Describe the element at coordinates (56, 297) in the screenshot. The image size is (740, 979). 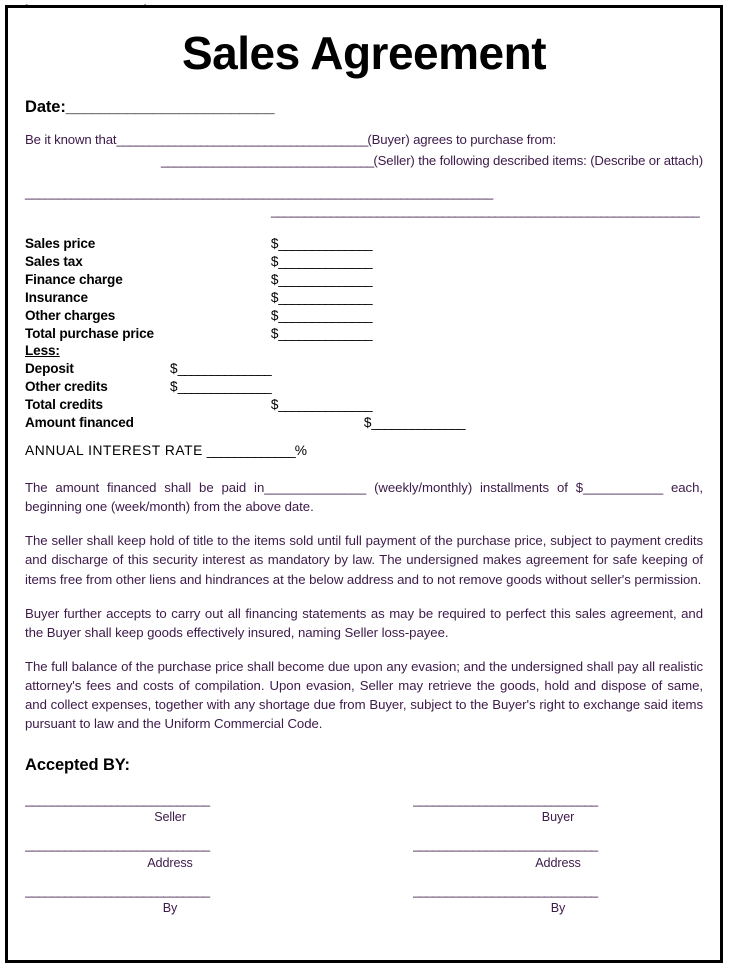
I see `price-row-label: Insurance` at that location.